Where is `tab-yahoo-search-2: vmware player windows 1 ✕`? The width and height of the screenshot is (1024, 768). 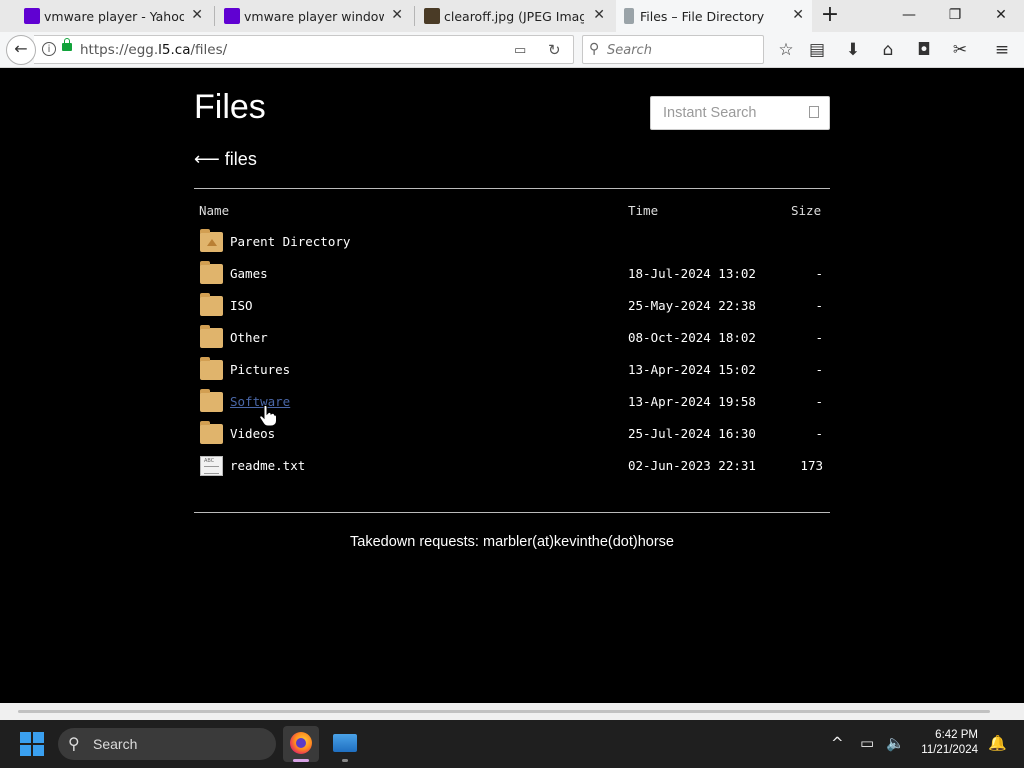
tab-yahoo-search-2: vmware player windows 1 ✕ is located at coordinates (315, 16).